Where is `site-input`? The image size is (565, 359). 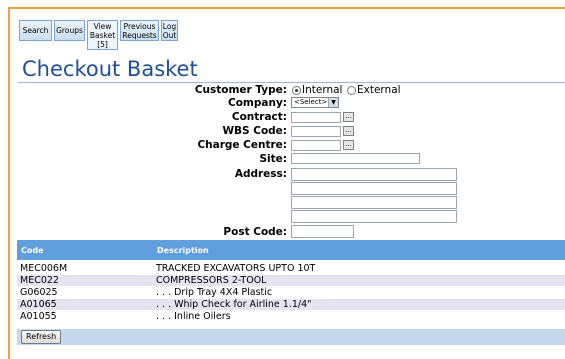
site-input is located at coordinates (355, 158).